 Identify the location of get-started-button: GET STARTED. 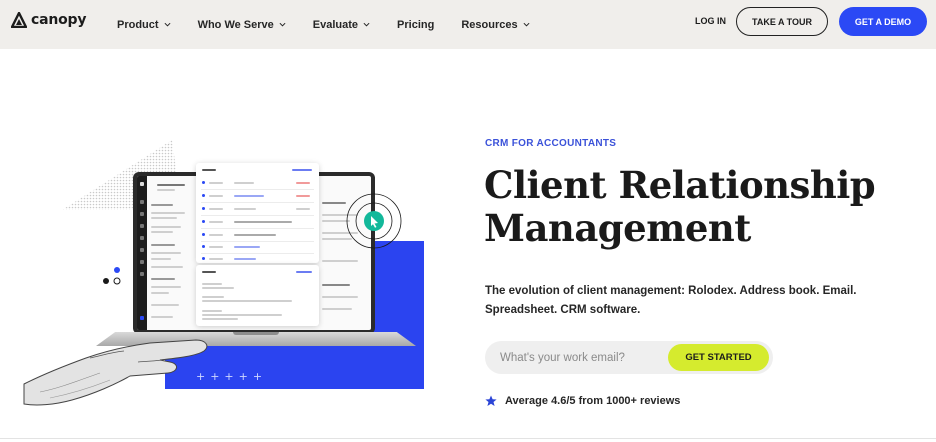
(718, 357).